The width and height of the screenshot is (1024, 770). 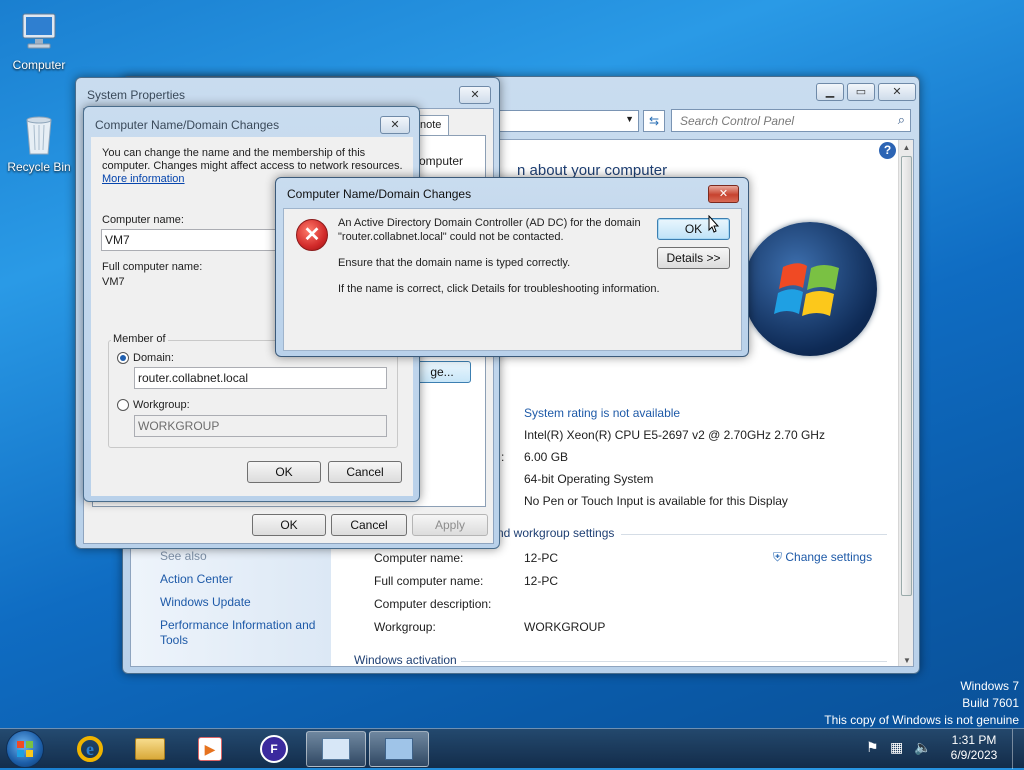 I want to click on section-divider, so click(x=754, y=534).